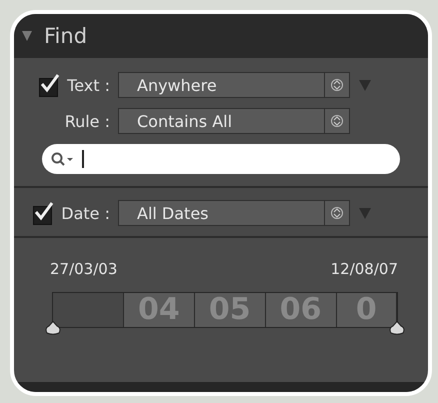 This screenshot has width=438, height=403. What do you see at coordinates (234, 121) in the screenshot?
I see `dropdown: Contains All` at bounding box center [234, 121].